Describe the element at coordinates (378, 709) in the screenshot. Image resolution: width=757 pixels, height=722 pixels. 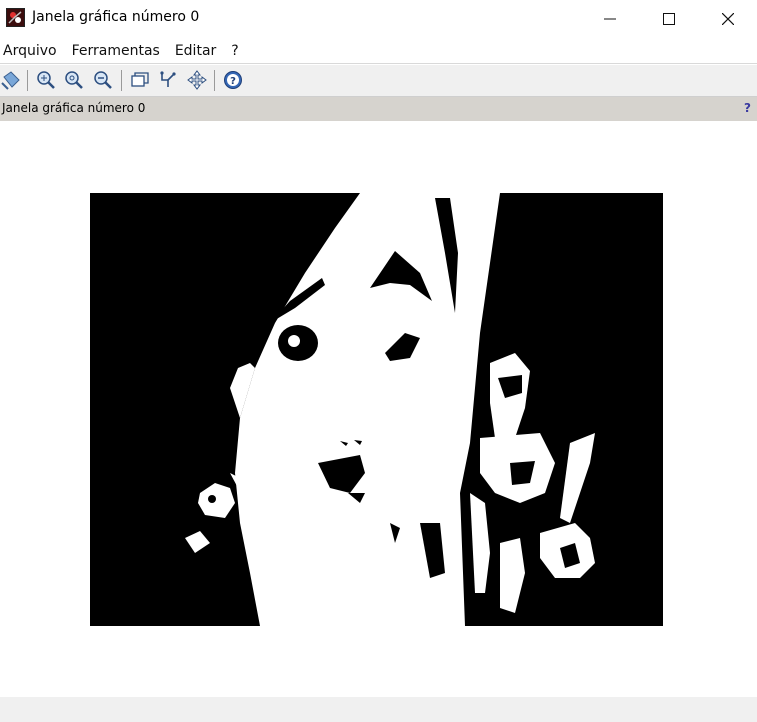
I see `status-bar` at that location.